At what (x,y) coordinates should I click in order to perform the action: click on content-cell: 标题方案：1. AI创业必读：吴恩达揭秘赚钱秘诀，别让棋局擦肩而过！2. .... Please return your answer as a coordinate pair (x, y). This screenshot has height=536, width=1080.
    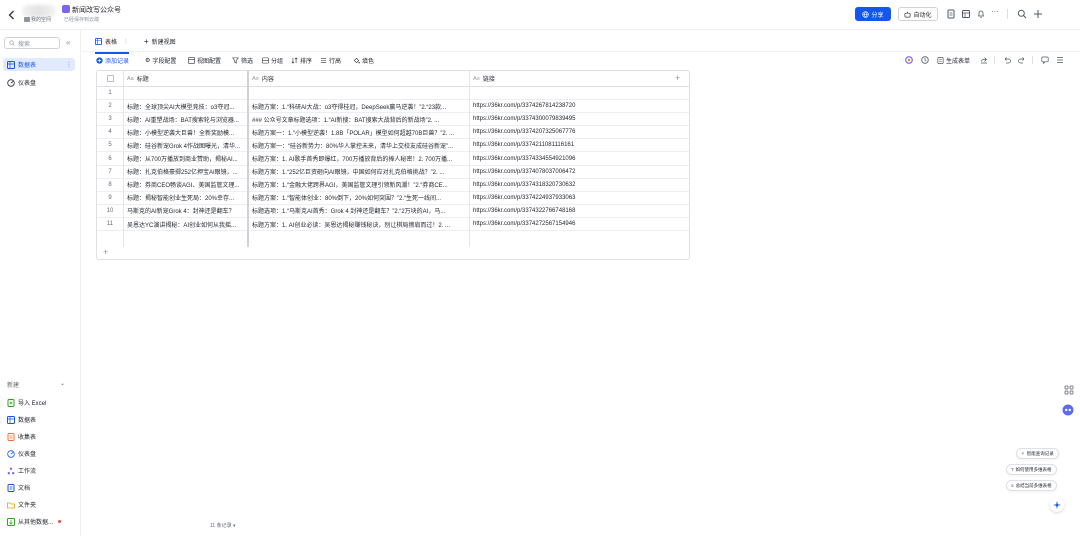
    Looking at the image, I should click on (358, 224).